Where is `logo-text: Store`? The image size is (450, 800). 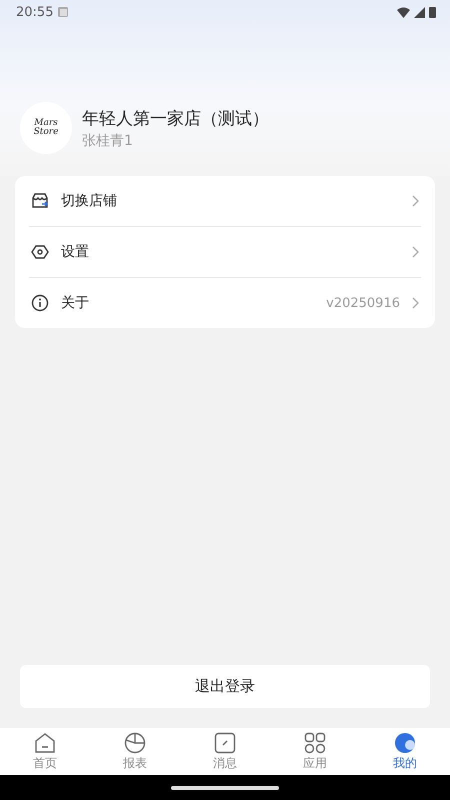 logo-text: Store is located at coordinates (46, 132).